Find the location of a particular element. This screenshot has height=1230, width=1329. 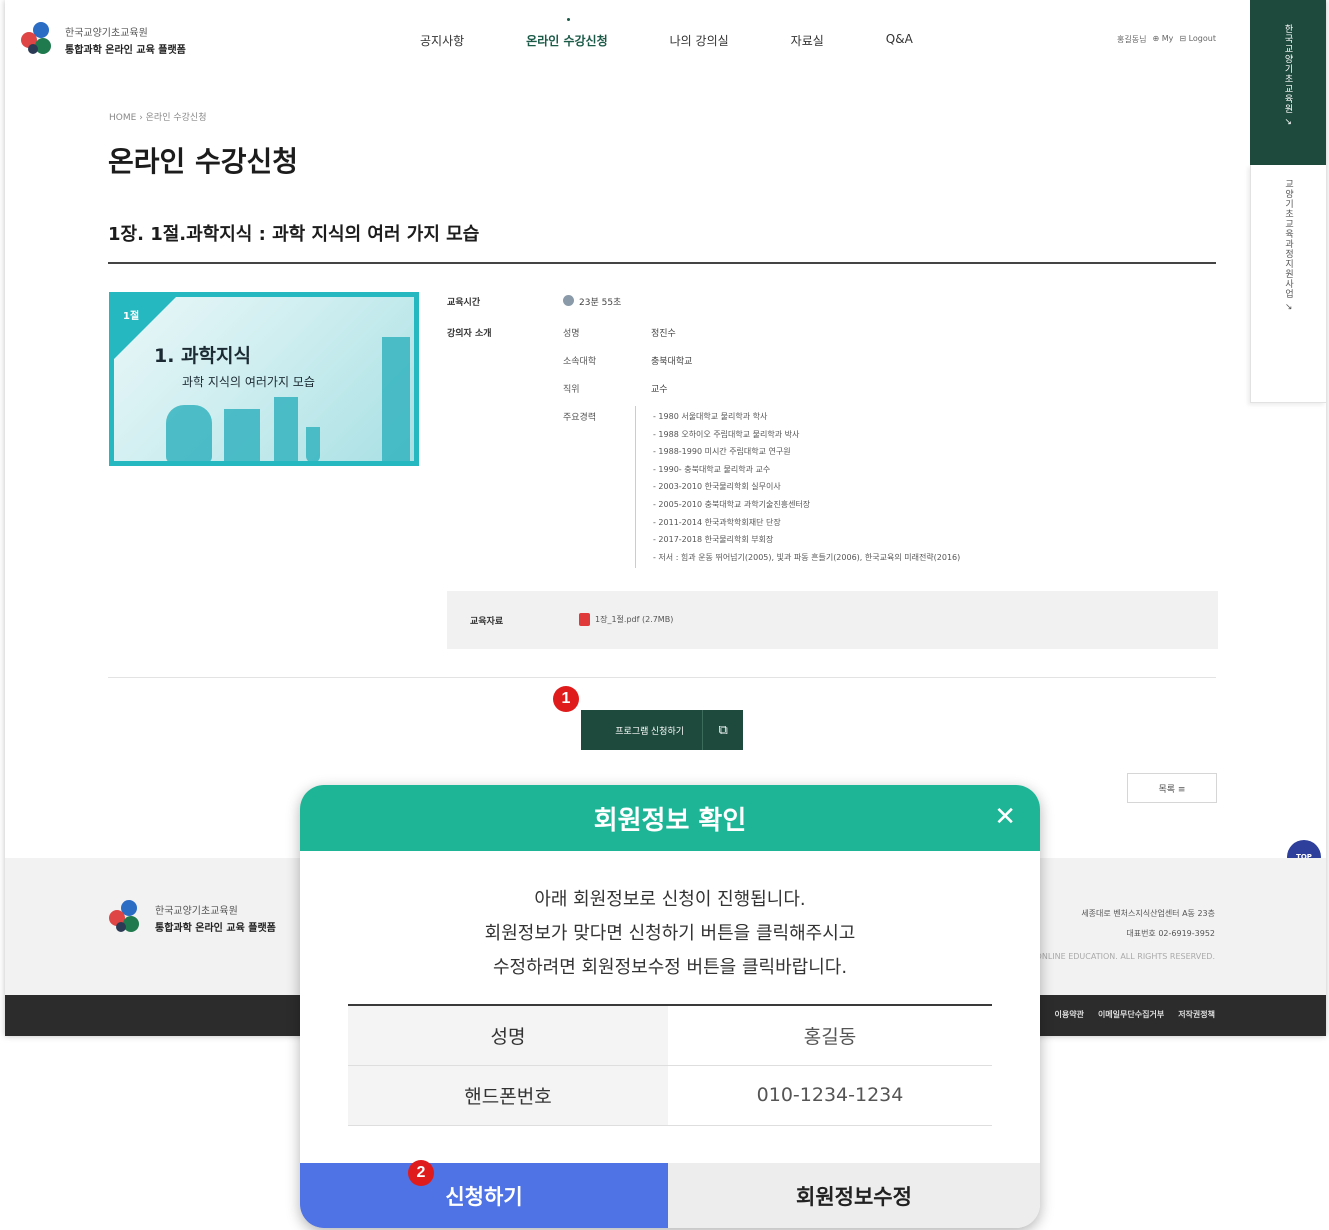

footer-logo: 한국교양기초교육원 통합과학 온라인 교육 플랫폼 is located at coordinates (192, 918).